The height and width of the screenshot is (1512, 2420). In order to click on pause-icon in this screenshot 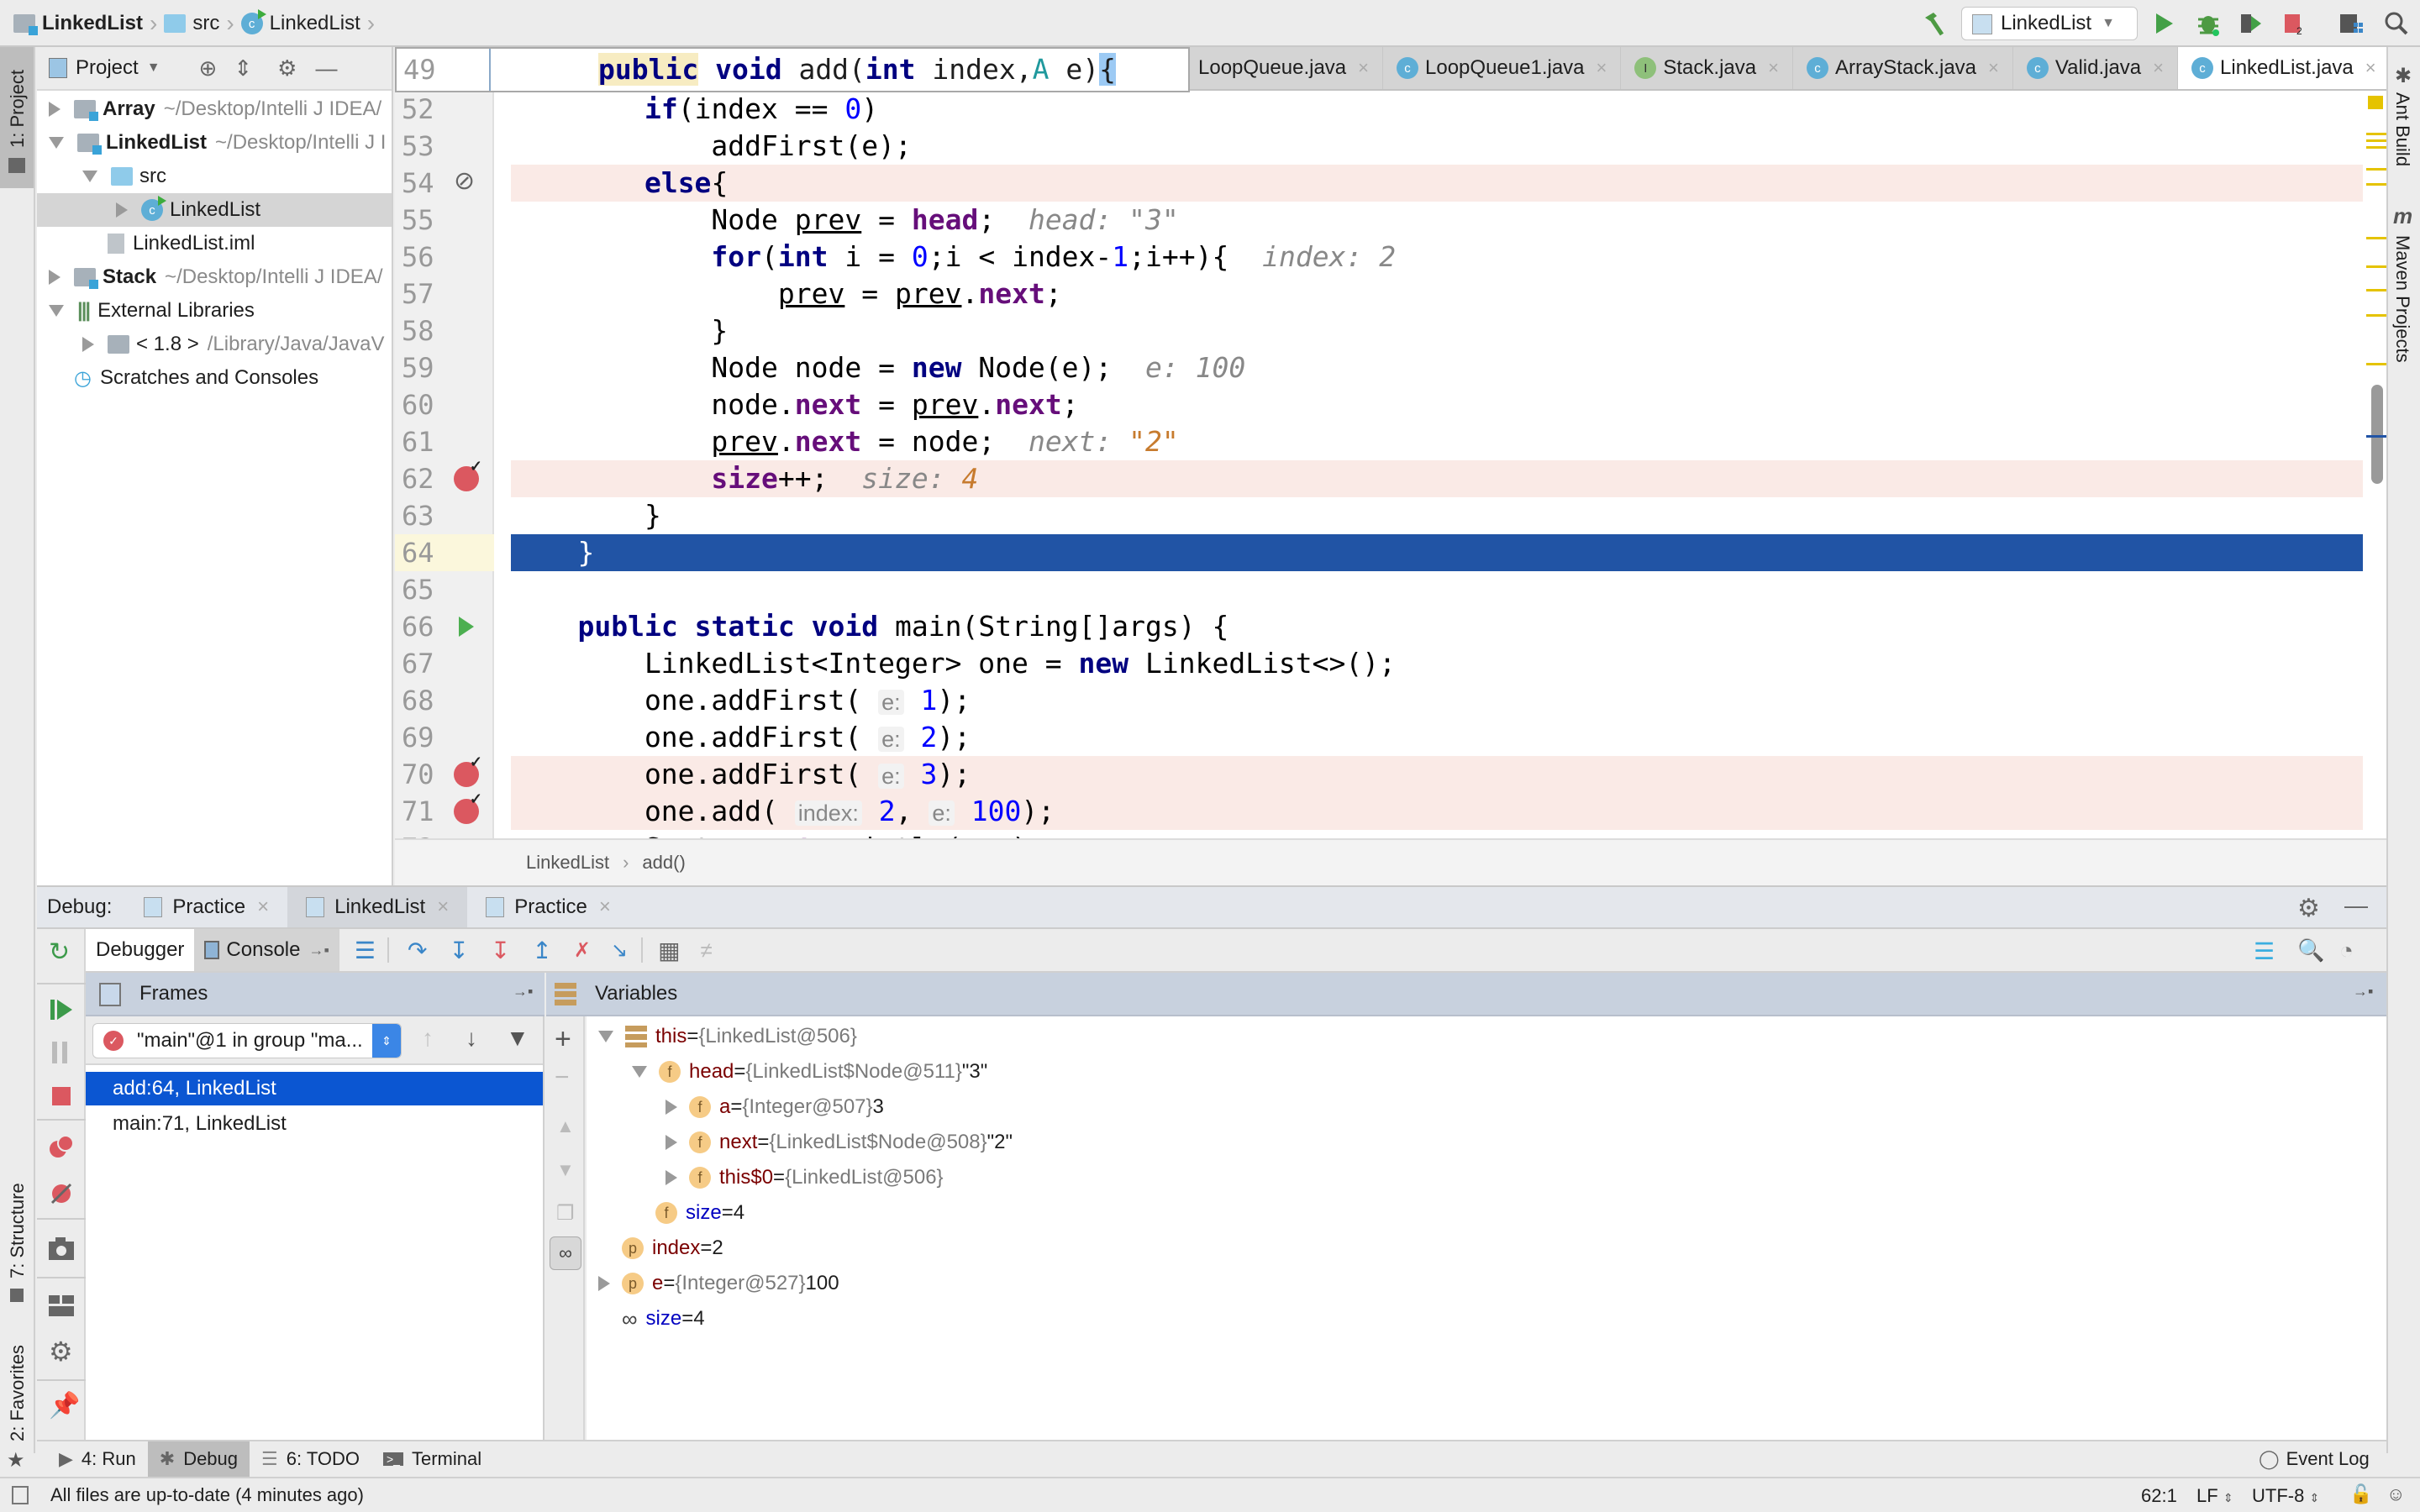, I will do `click(62, 1052)`.